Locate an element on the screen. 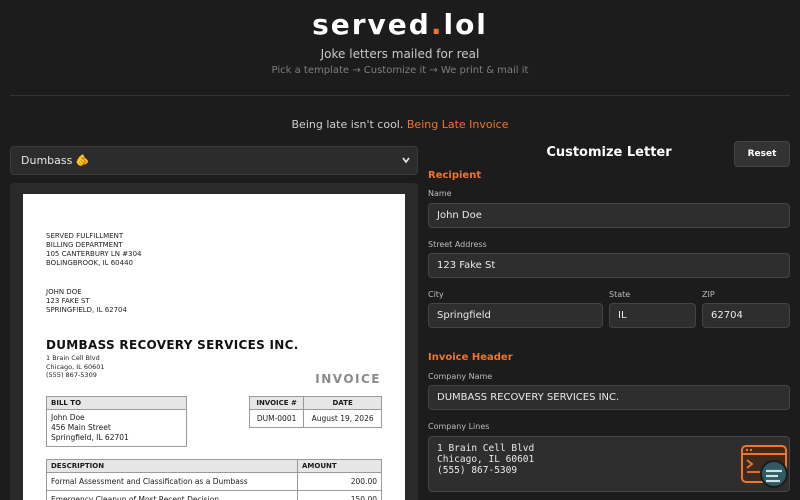 The image size is (800, 500). terminal-window-icon is located at coordinates (766, 468).